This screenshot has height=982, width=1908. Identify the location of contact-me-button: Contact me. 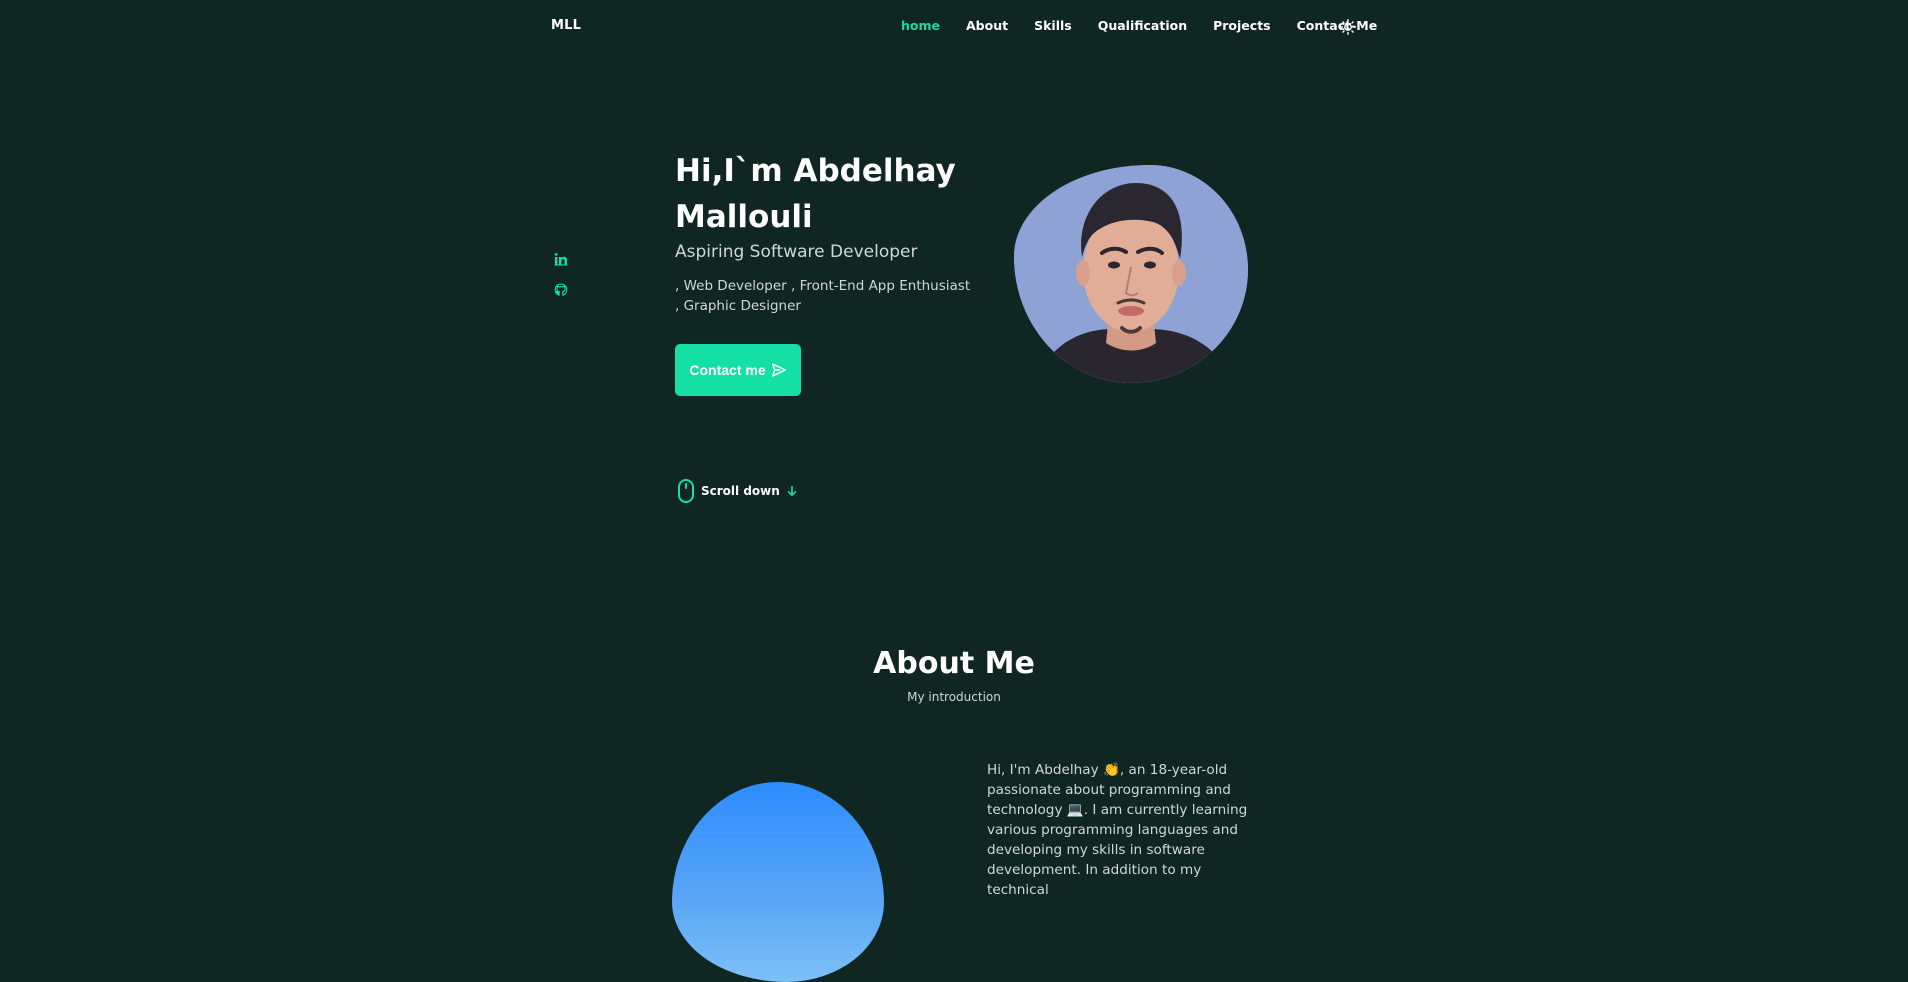
(738, 370).